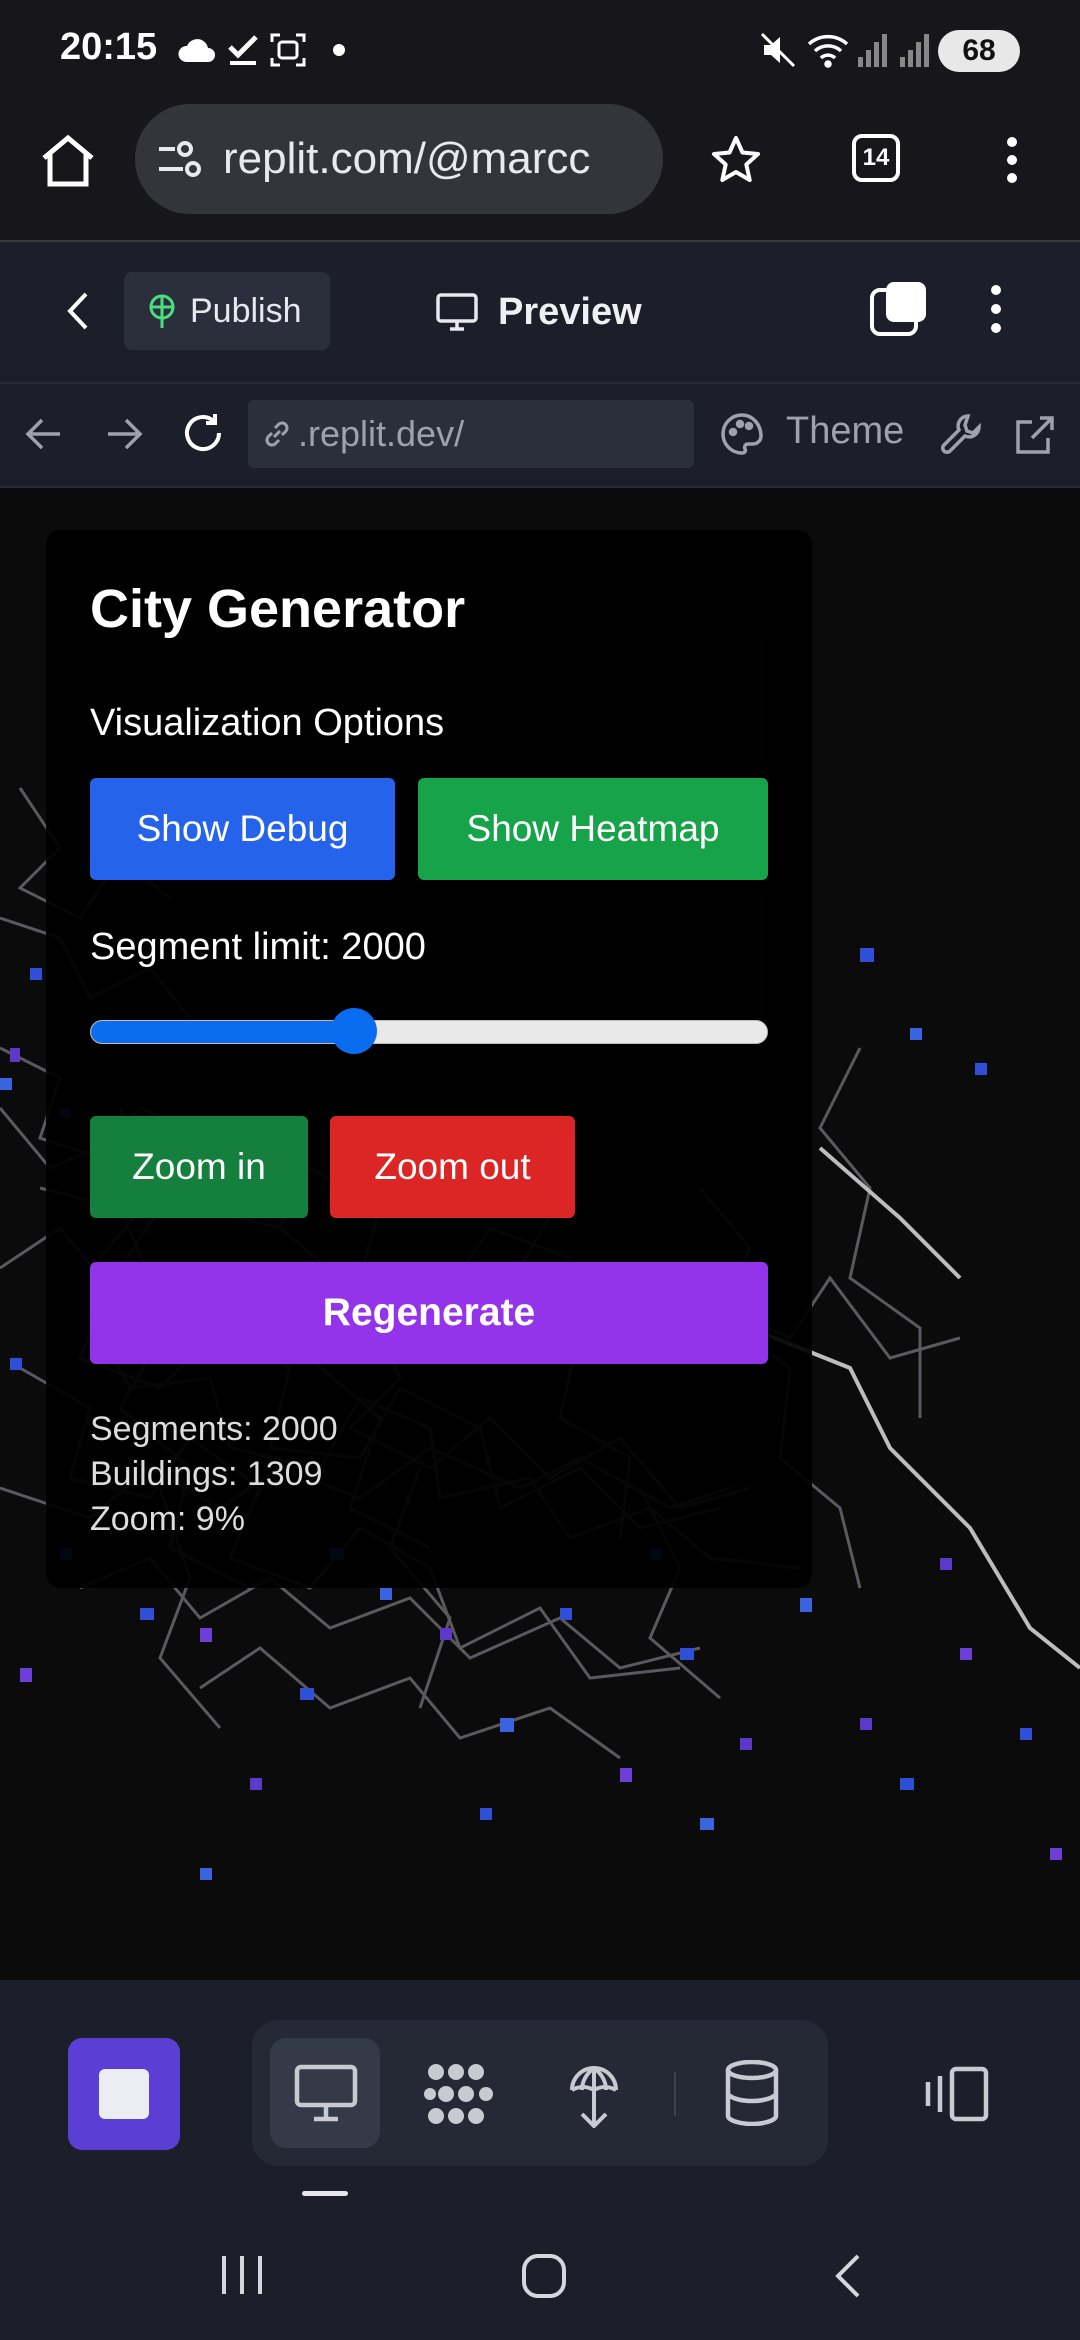 The height and width of the screenshot is (2340, 1080). Describe the element at coordinates (873, 50) in the screenshot. I see `signal-icon` at that location.